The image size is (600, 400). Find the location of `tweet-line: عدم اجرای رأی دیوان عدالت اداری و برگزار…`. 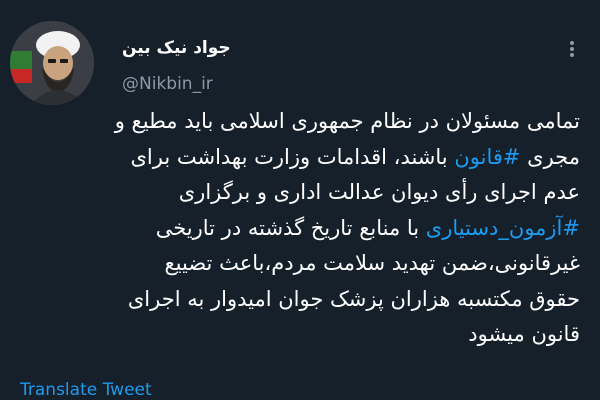

tweet-line: عدم اجرای رأی دیوان عدالت اداری و برگزار… is located at coordinates (379, 192).